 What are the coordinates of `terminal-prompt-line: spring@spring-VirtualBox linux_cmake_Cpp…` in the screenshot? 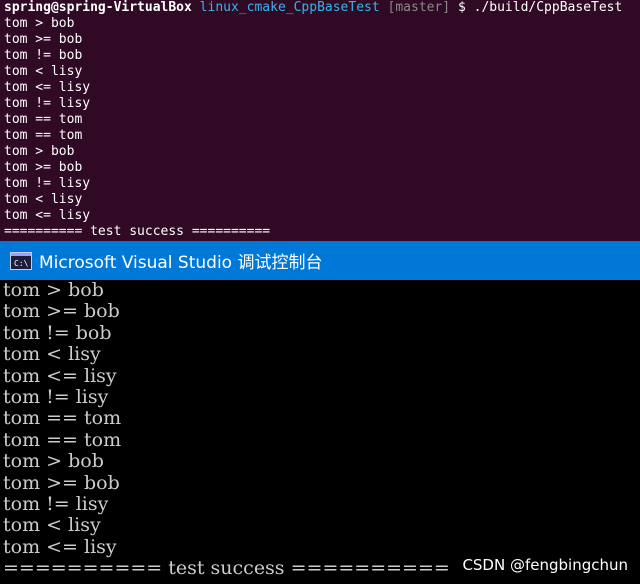 It's located at (320, 8).